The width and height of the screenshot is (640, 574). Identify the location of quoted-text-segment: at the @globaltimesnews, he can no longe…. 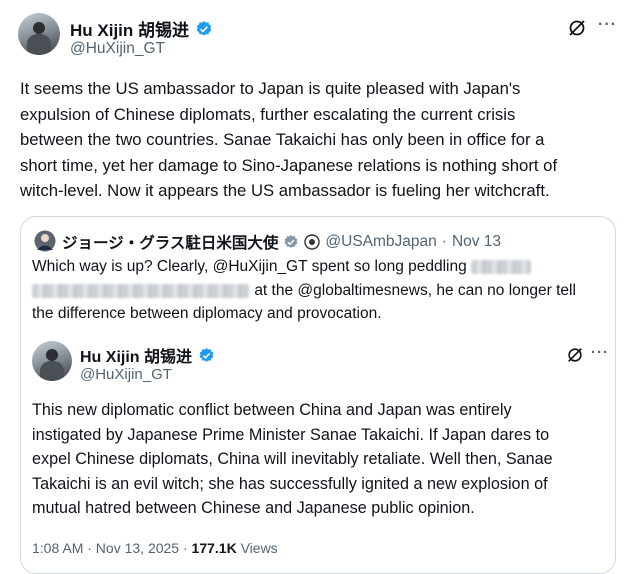
(415, 290).